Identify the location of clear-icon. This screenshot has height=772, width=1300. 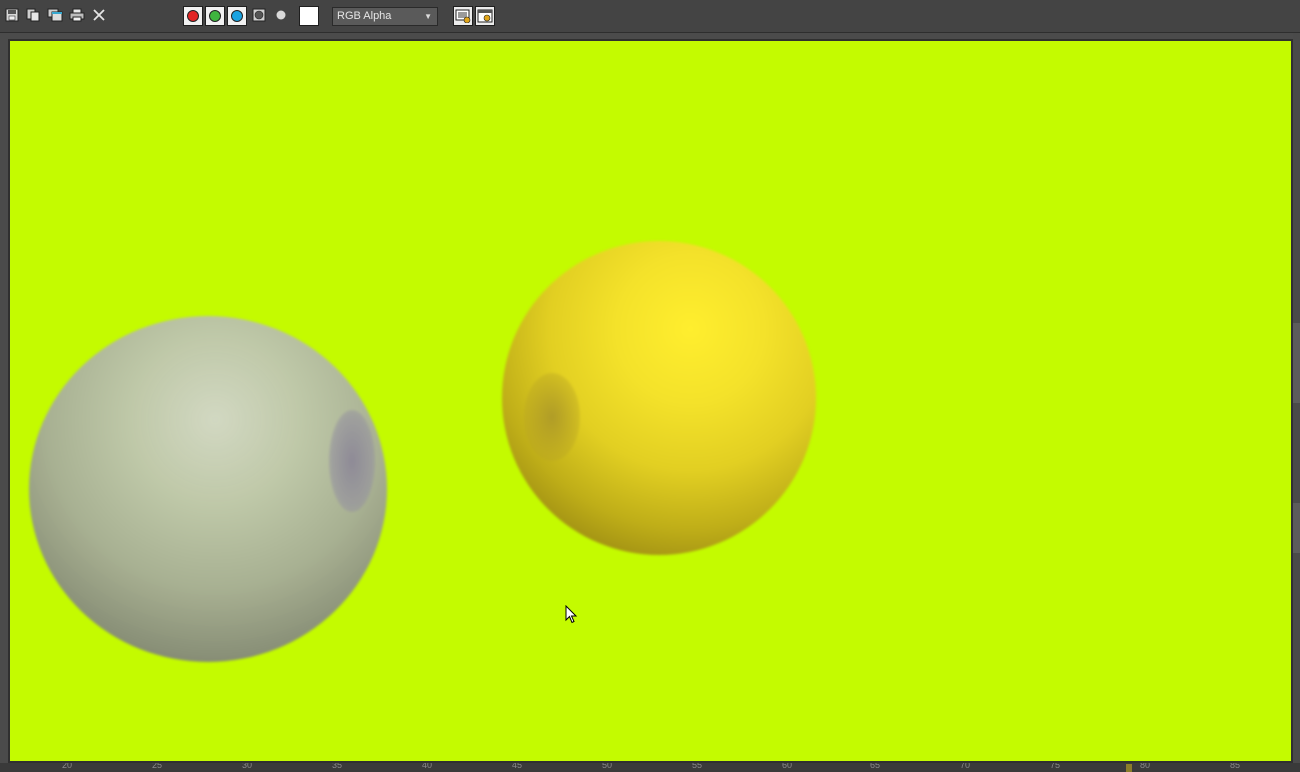
(99, 15).